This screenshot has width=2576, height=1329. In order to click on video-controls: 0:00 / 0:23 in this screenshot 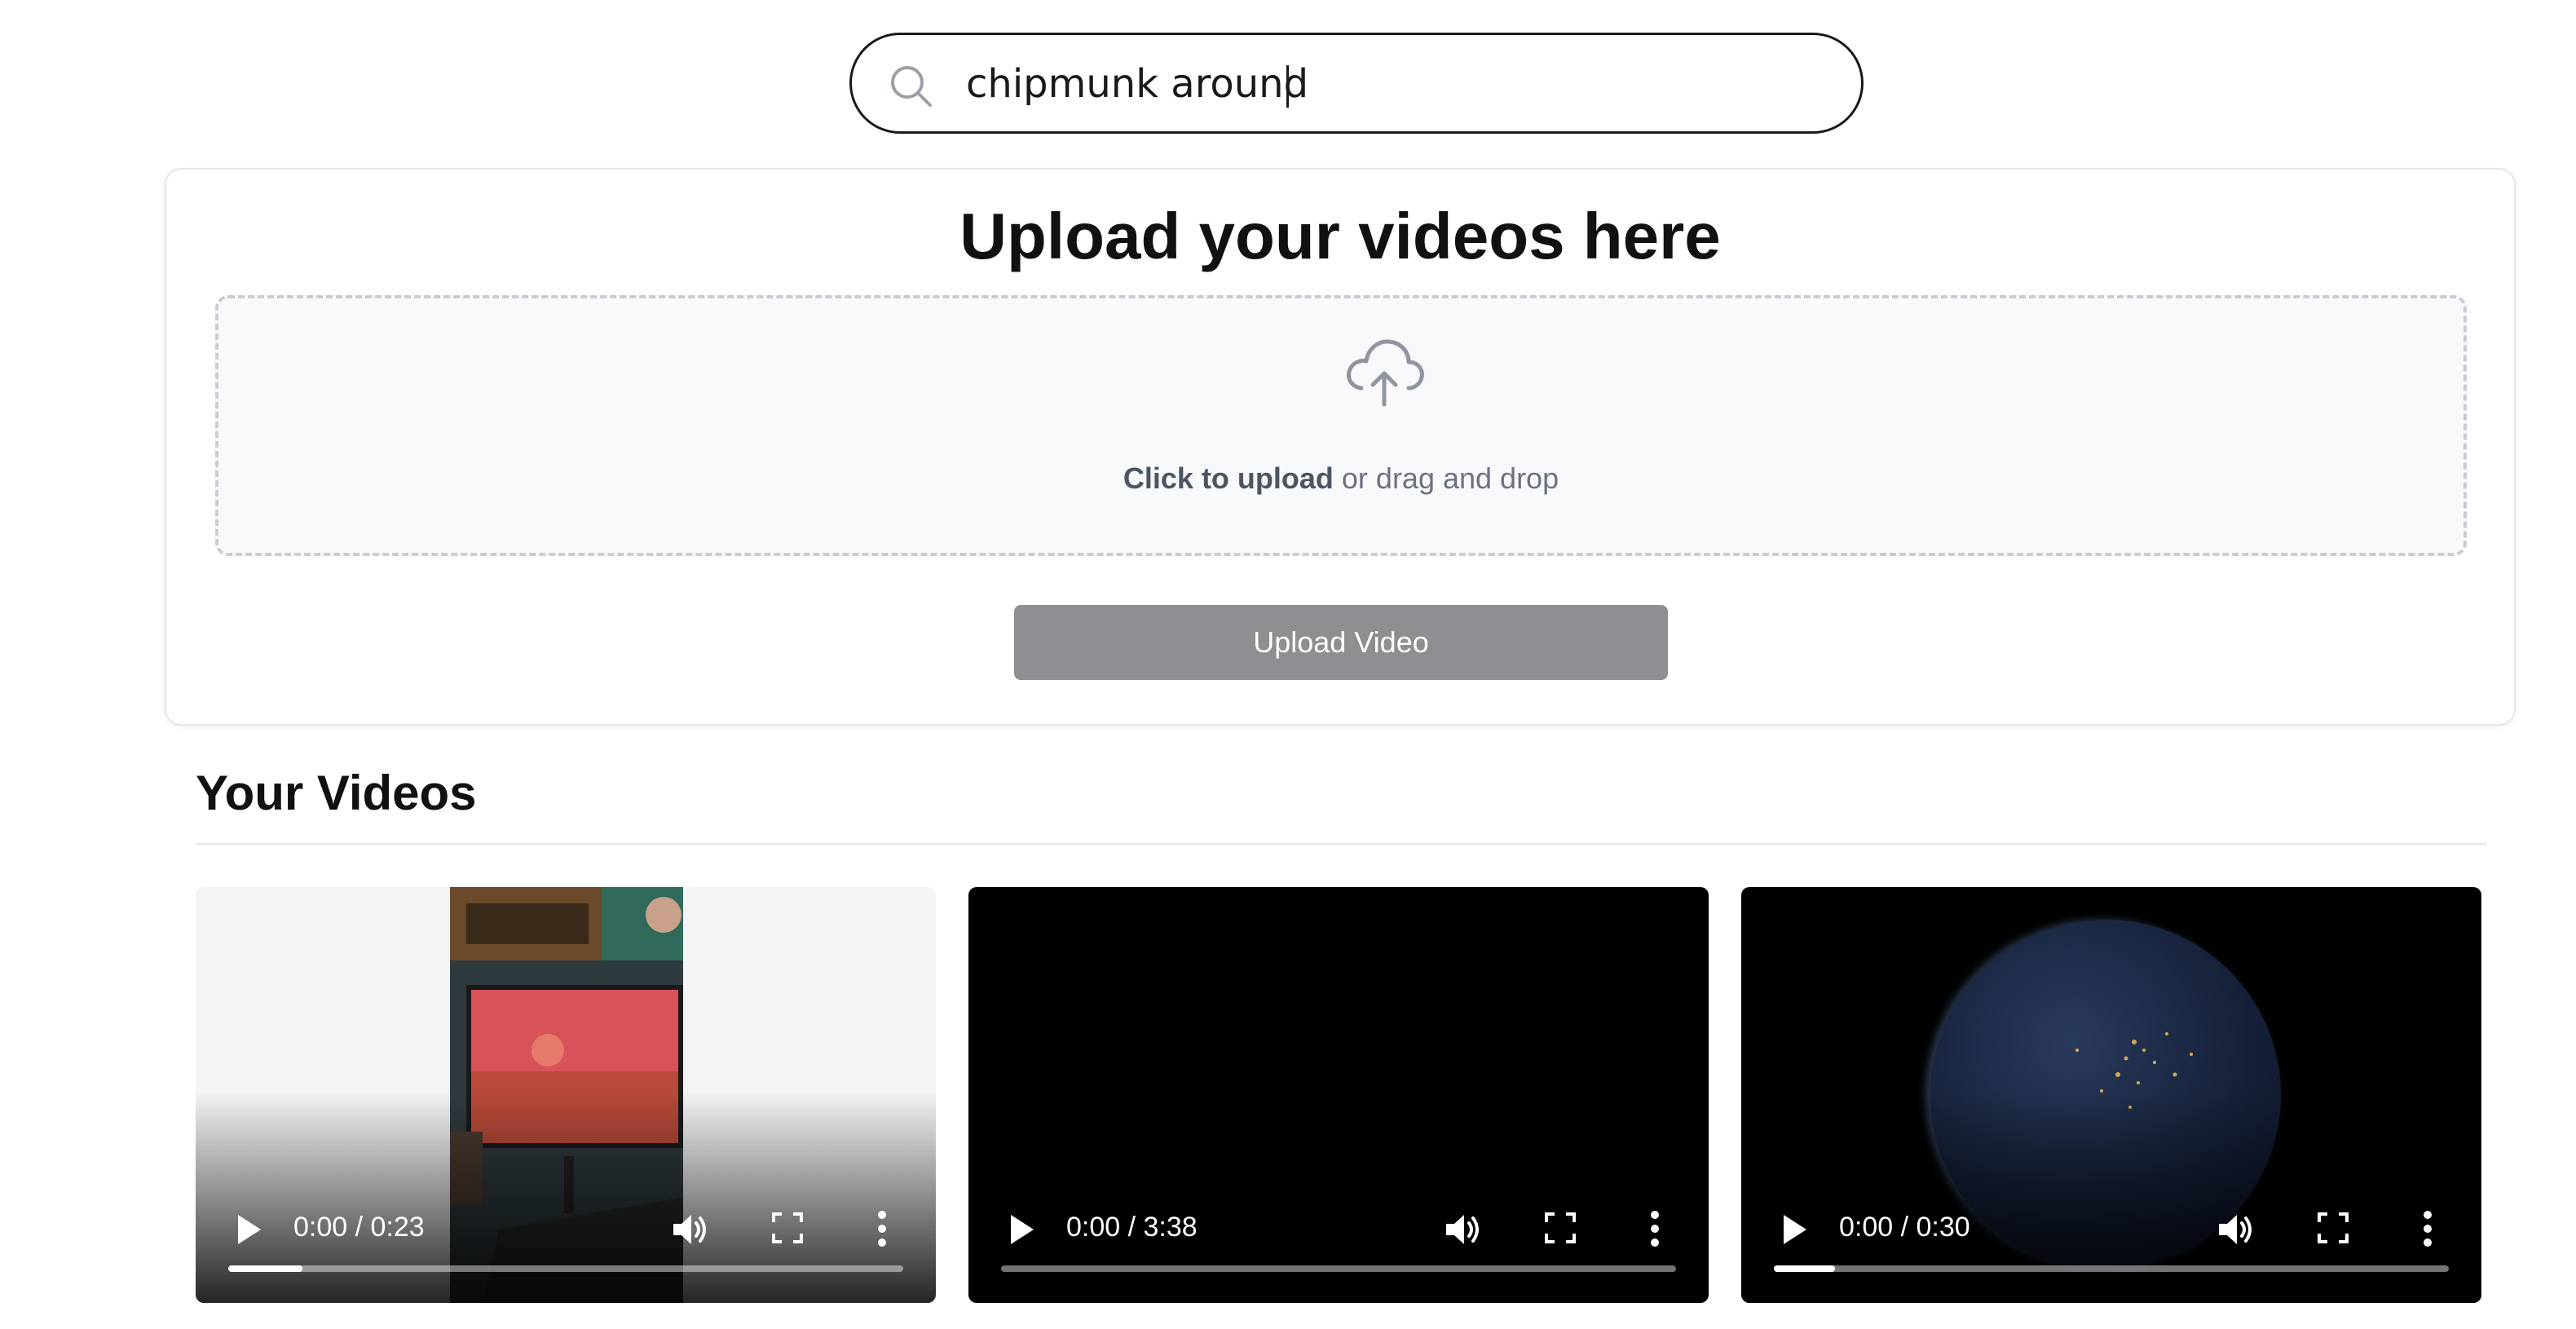, I will do `click(566, 1246)`.